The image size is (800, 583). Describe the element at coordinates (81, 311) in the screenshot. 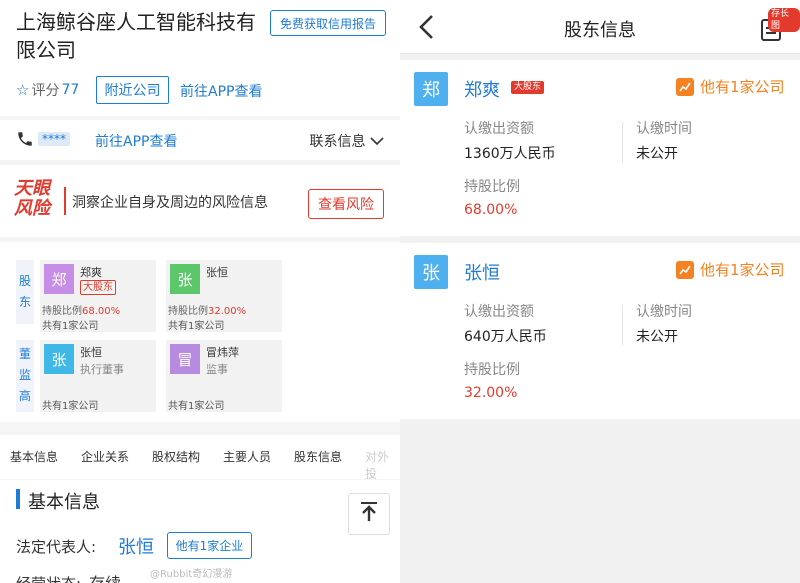

I see `share-ratio: 持股比例68.00%` at that location.